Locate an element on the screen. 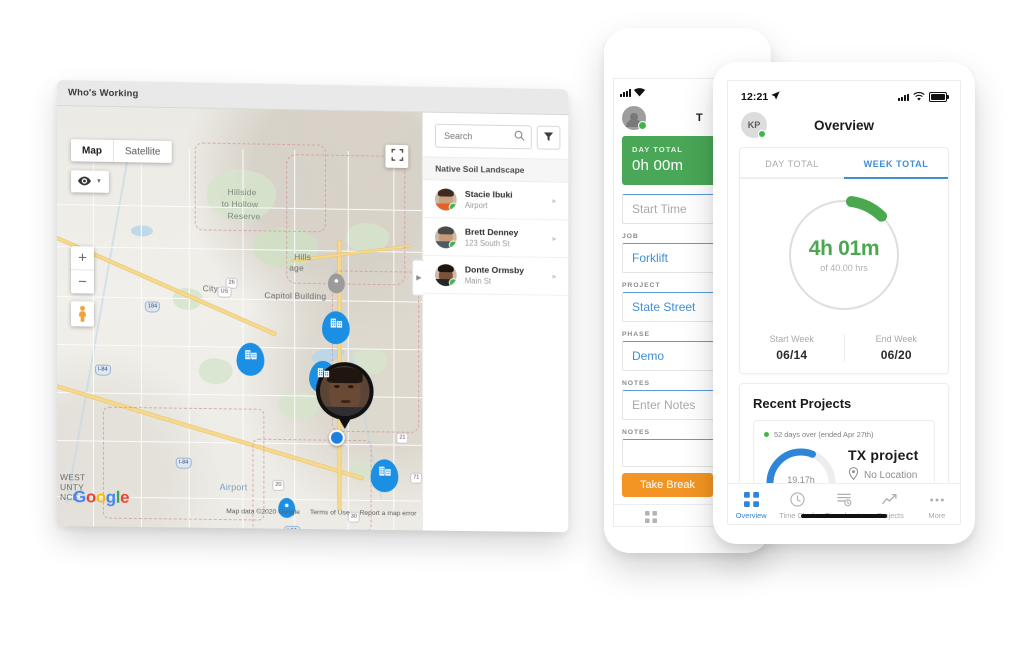 This screenshot has height=649, width=1024. clock-icon is located at coordinates (797, 499).